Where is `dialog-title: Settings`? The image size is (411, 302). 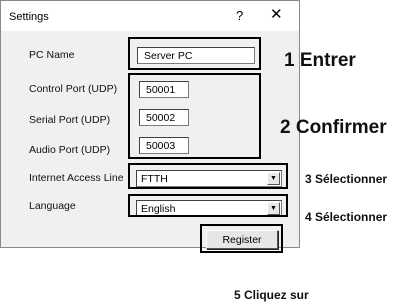
dialog-title: Settings is located at coordinates (29, 17).